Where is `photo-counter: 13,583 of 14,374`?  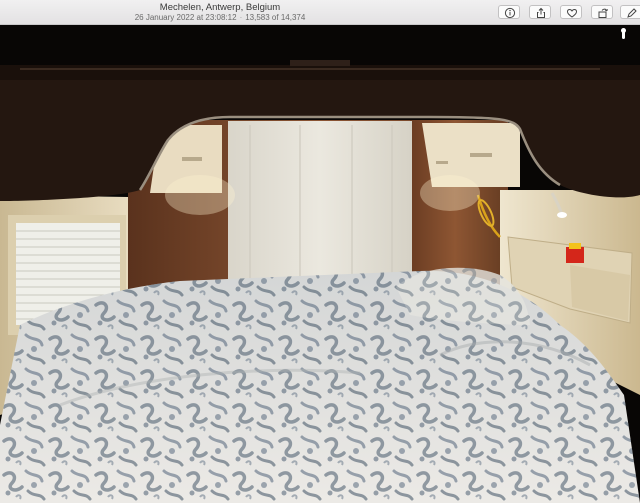
photo-counter: 13,583 of 14,374 is located at coordinates (275, 17).